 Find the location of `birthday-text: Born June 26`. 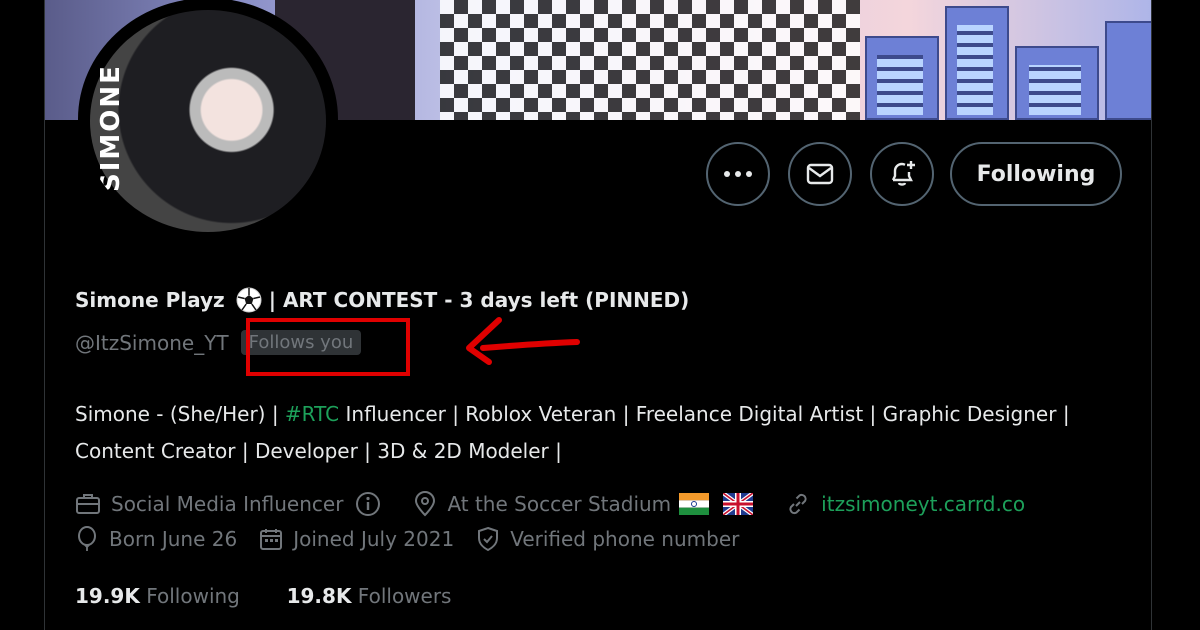

birthday-text: Born June 26 is located at coordinates (173, 539).